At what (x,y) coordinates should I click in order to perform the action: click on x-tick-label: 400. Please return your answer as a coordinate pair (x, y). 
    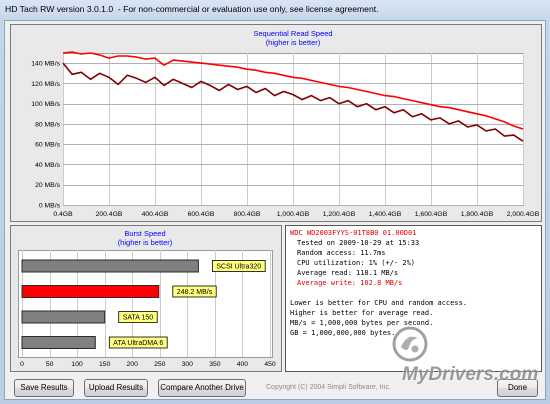
    Looking at the image, I should click on (243, 364).